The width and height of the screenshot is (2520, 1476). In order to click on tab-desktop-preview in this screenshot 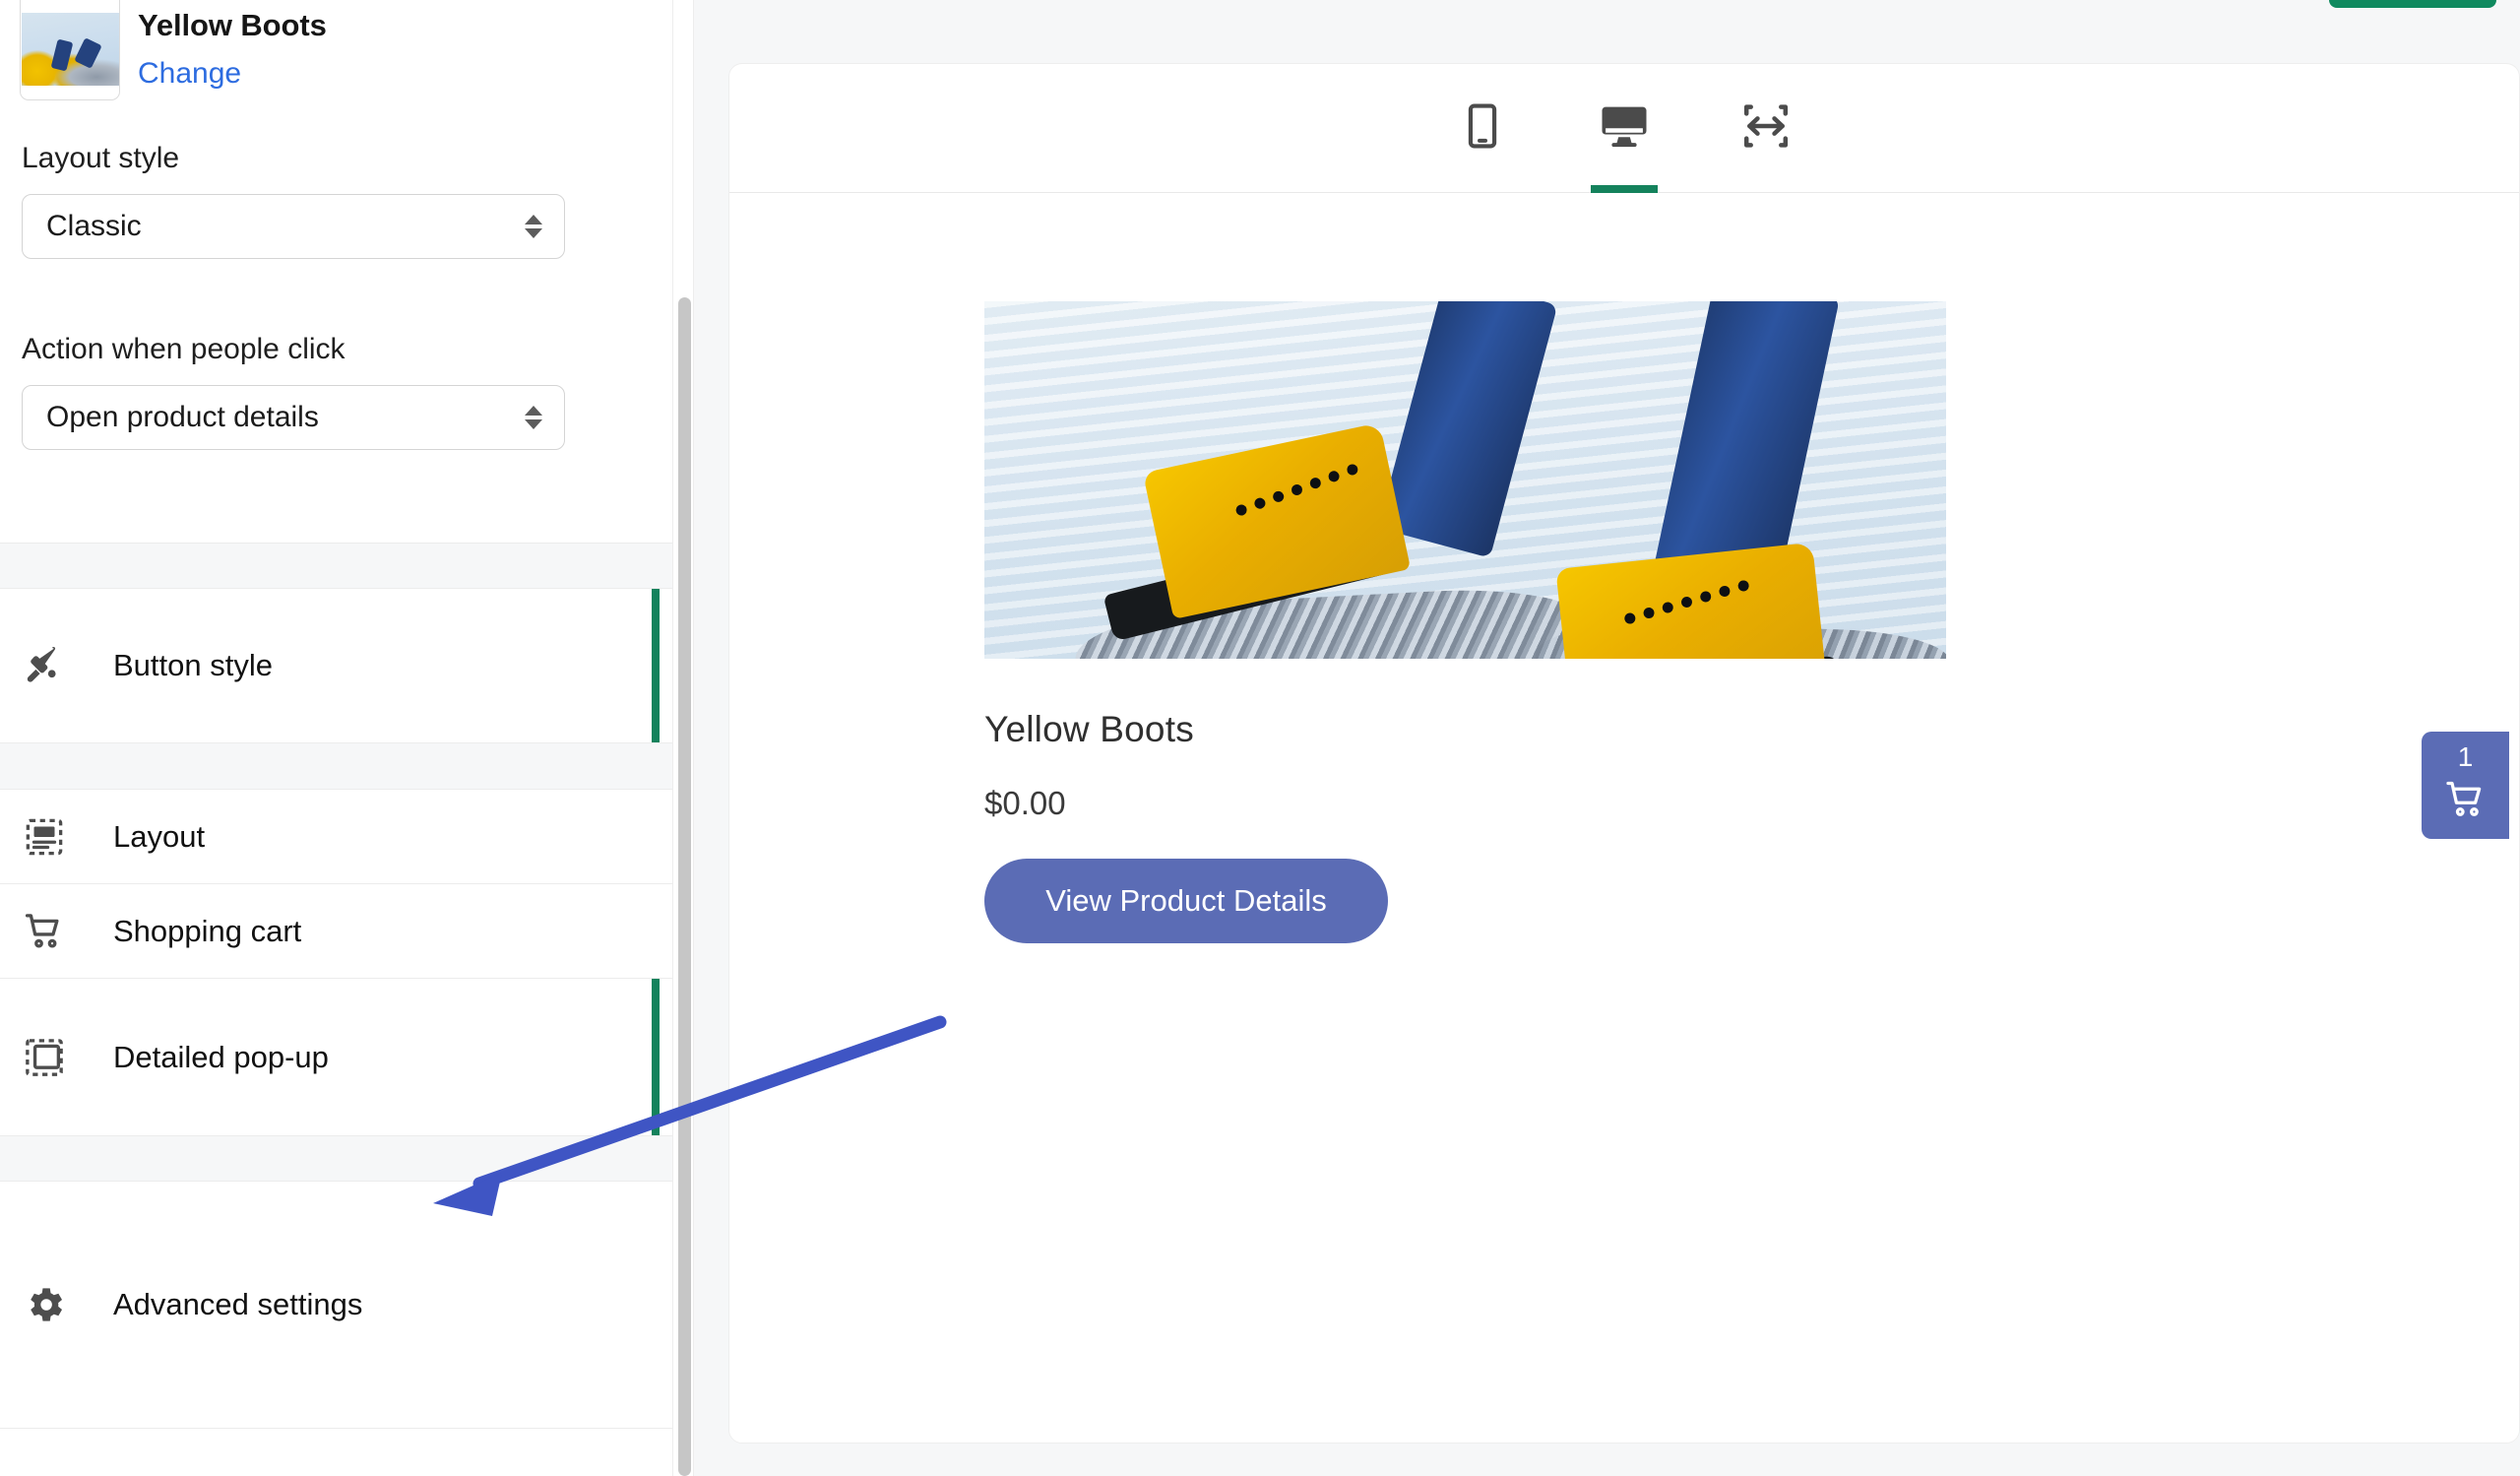, I will do `click(1624, 128)`.